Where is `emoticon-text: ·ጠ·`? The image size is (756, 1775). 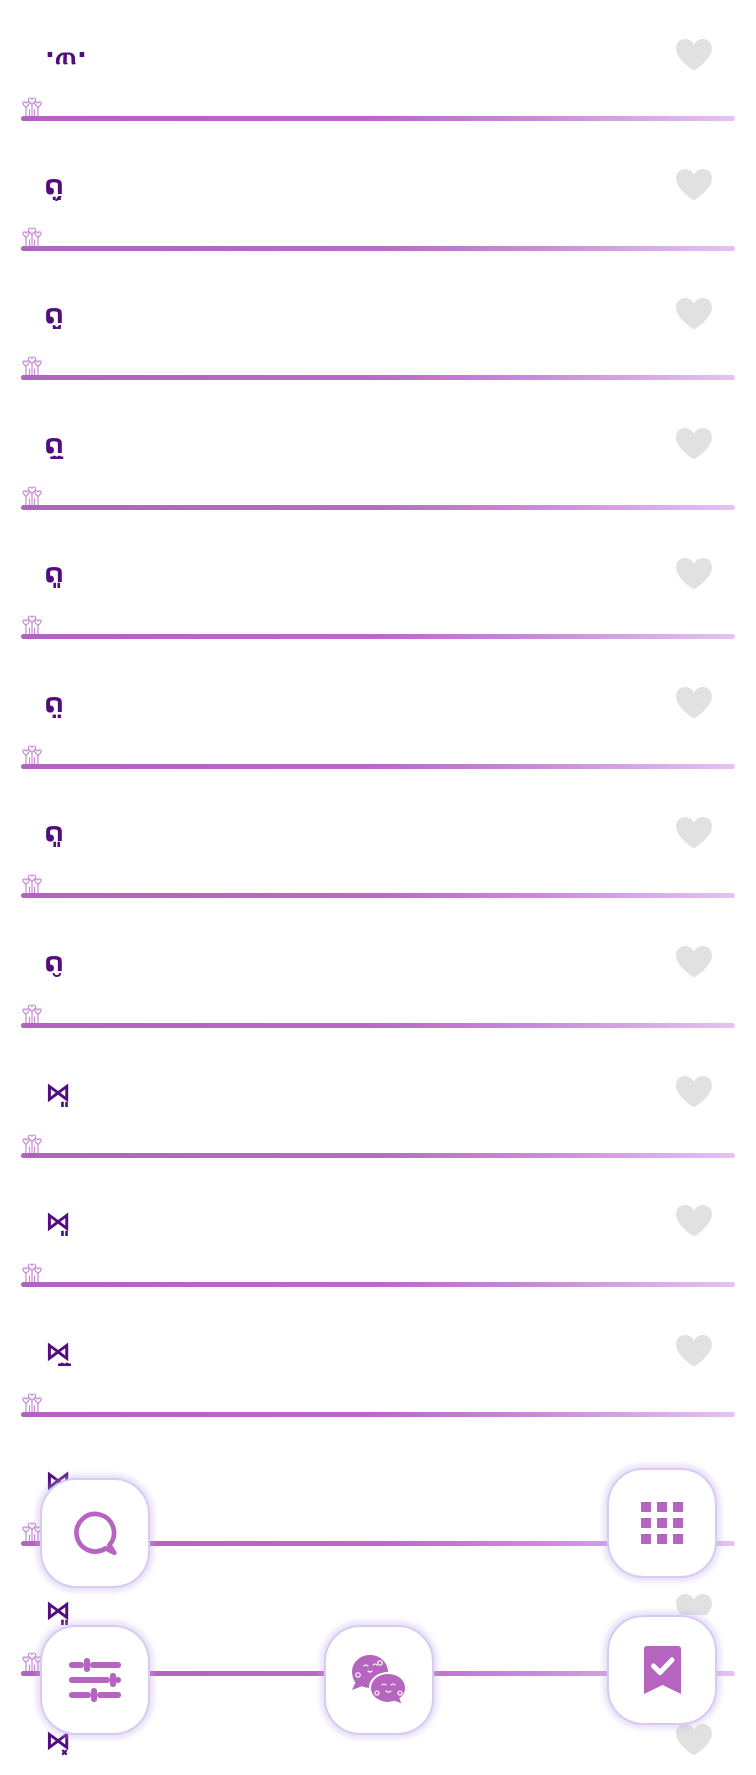 emoticon-text: ·ጠ· is located at coordinates (66, 55).